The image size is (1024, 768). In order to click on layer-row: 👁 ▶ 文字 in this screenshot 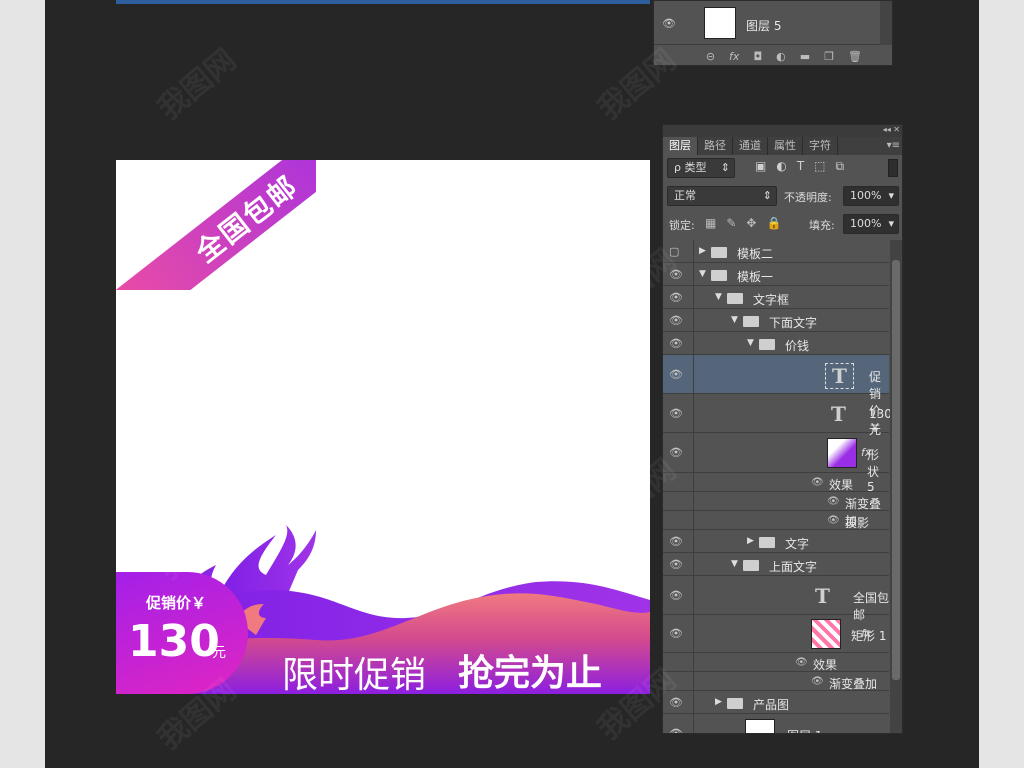, I will do `click(776, 541)`.